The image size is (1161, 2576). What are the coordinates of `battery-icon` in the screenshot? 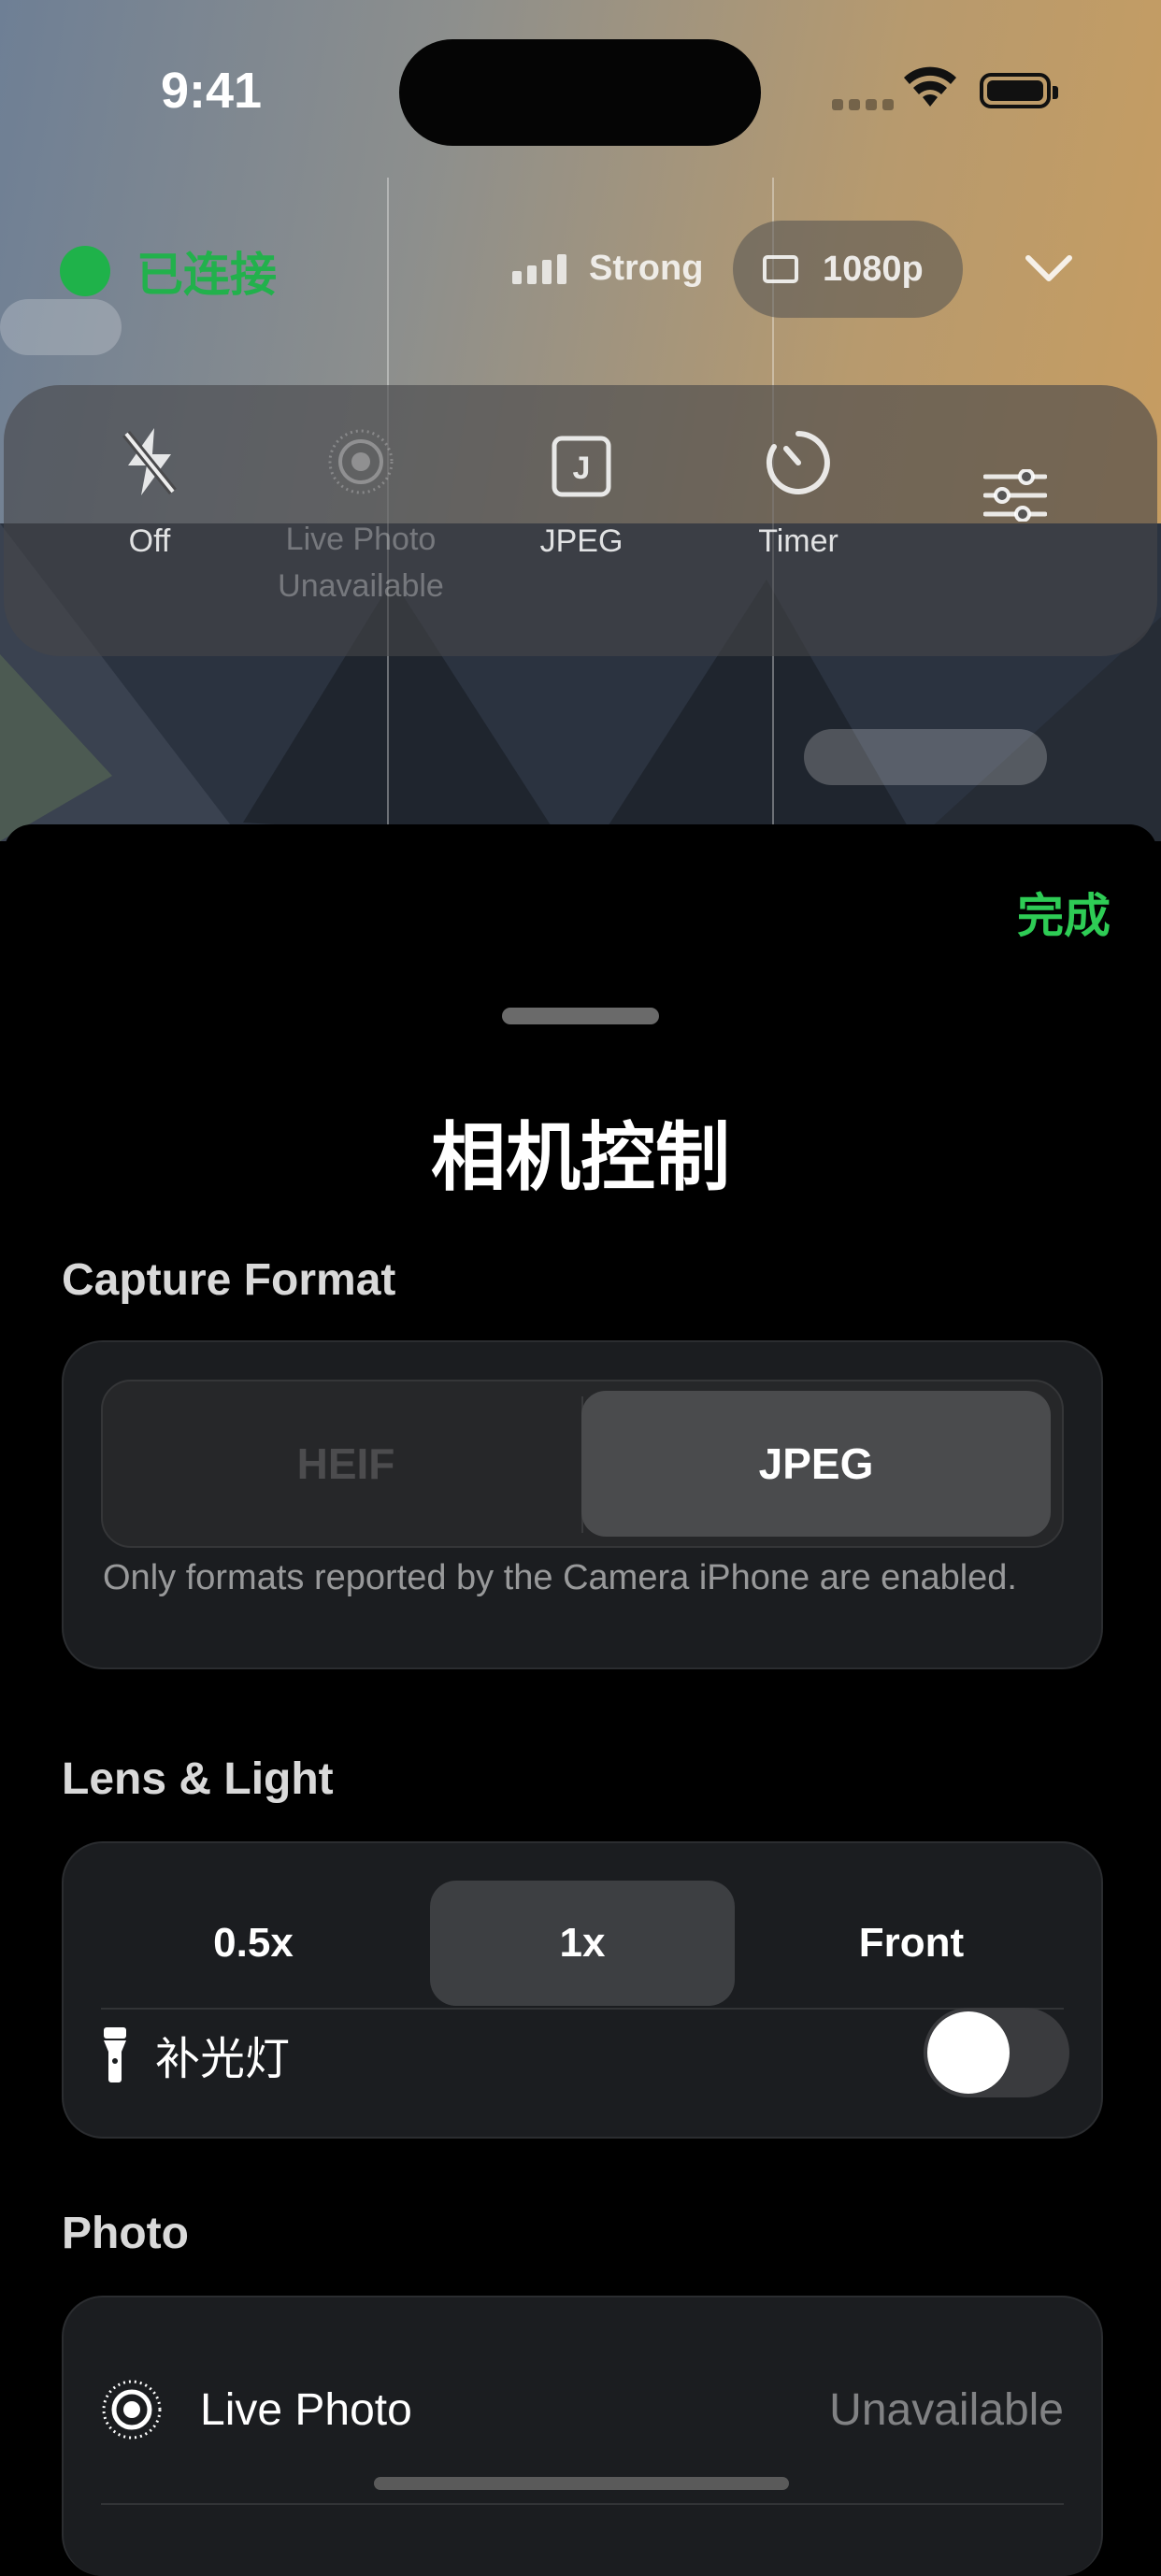 It's located at (1019, 90).